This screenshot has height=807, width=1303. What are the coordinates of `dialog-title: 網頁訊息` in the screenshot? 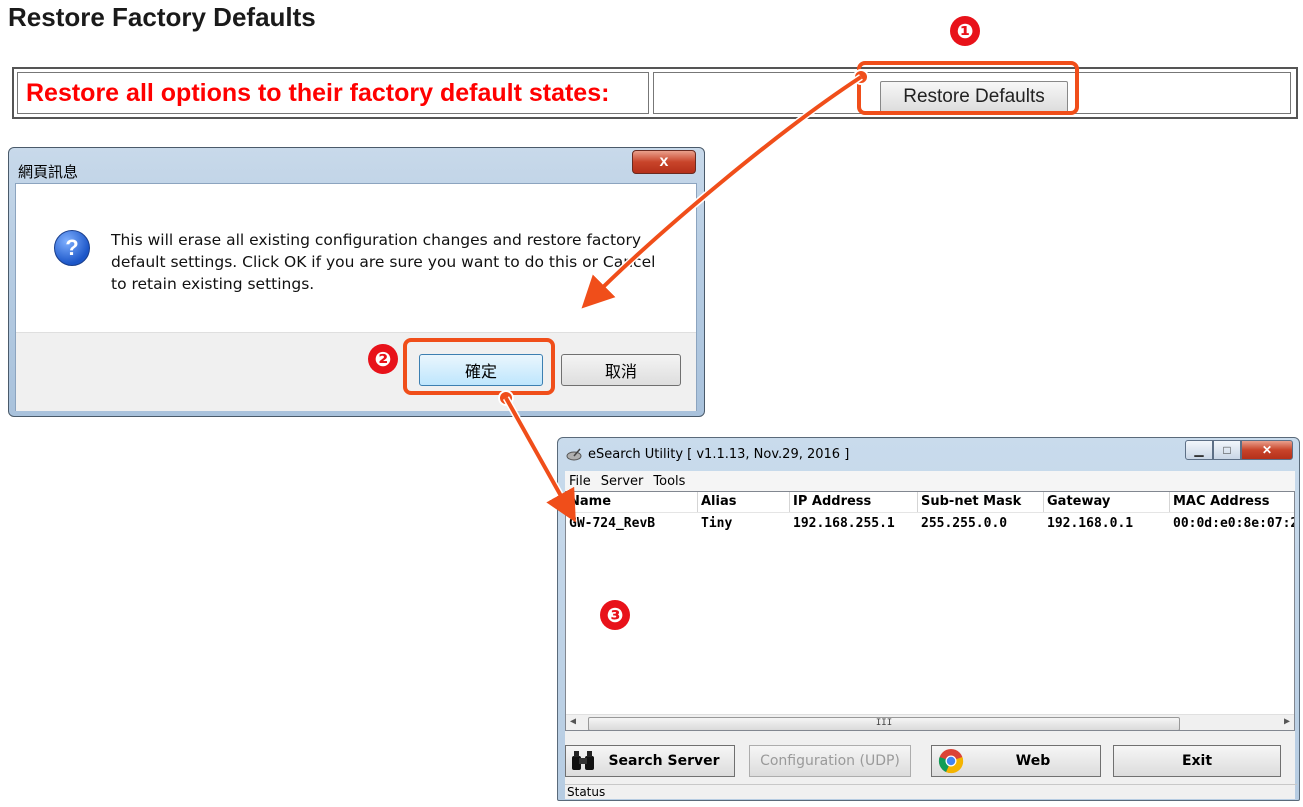 It's located at (48, 172).